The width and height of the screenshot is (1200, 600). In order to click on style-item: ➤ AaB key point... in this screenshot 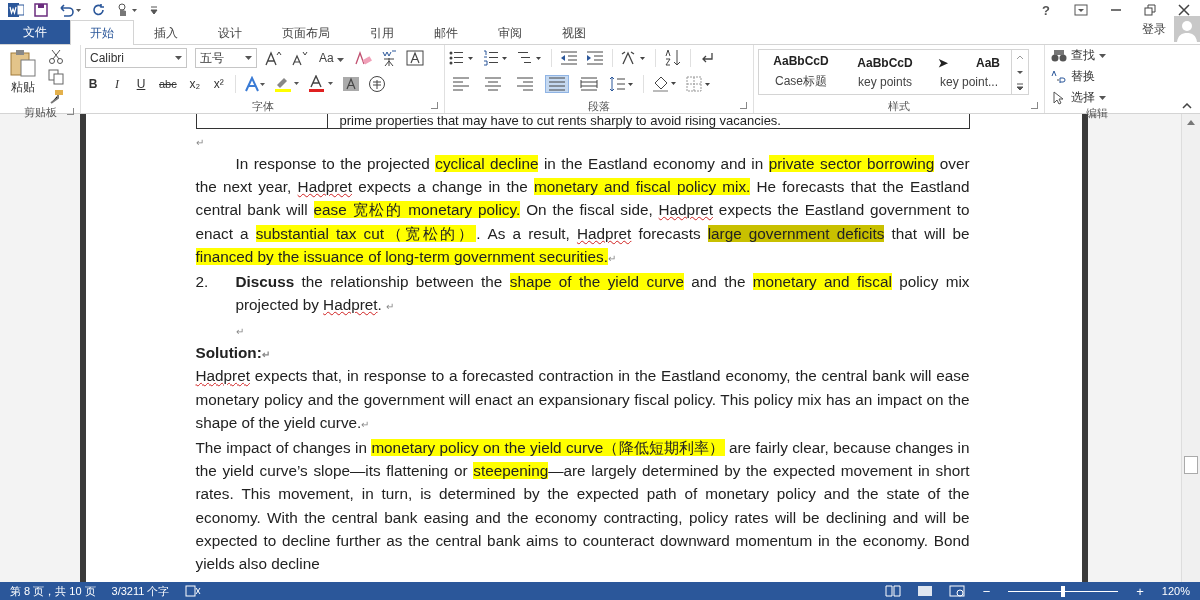, I will do `click(969, 72)`.